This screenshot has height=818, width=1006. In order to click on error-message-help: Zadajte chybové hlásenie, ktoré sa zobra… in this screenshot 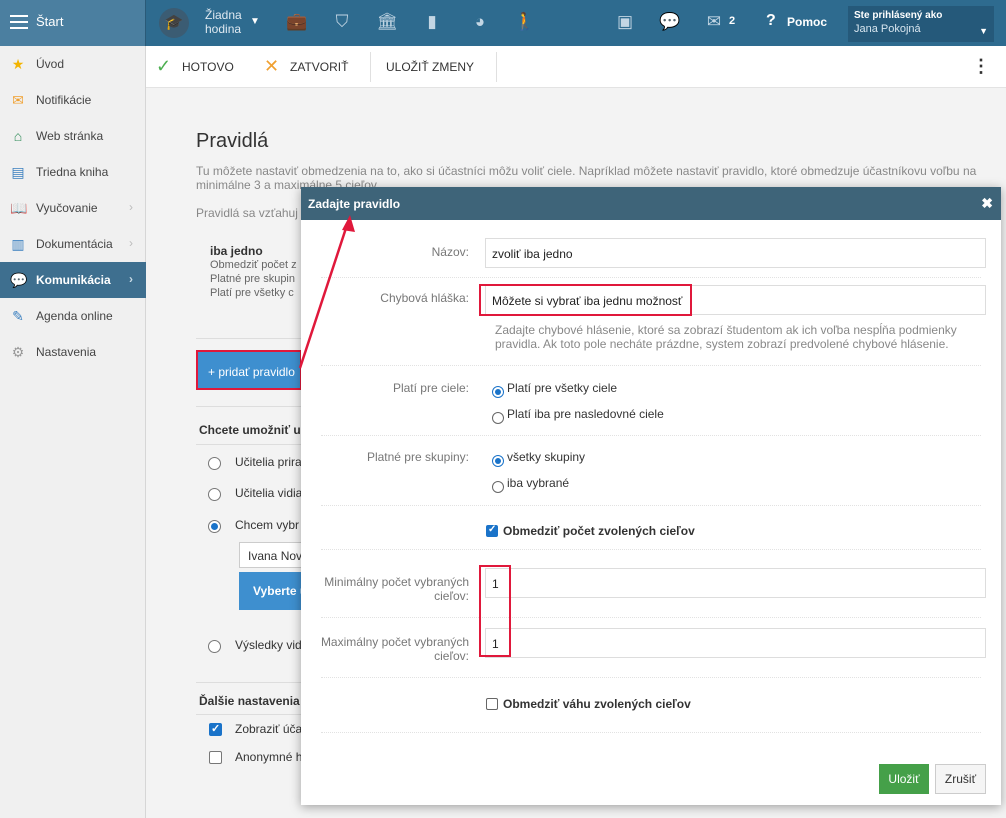, I will do `click(726, 337)`.